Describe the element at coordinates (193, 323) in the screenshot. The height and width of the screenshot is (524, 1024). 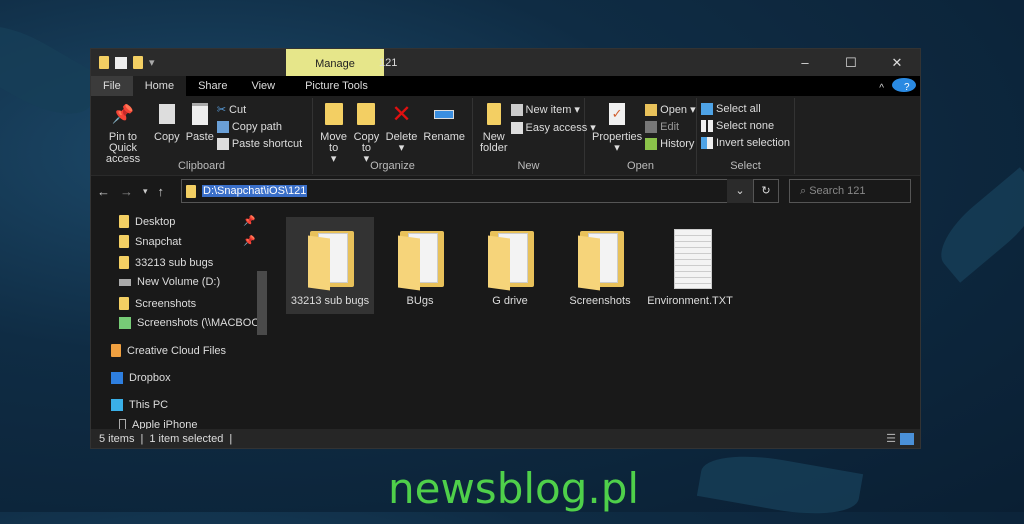
I see `sidebar-item: Screenshots (\\MACBOOK` at that location.